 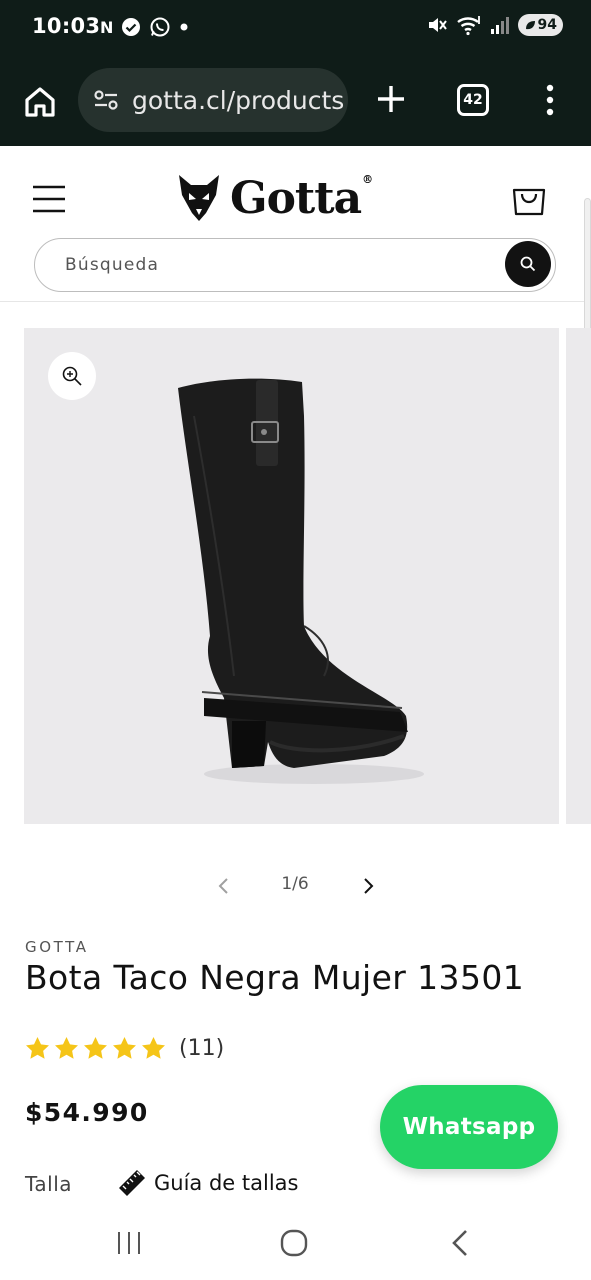 I want to click on tab-count: 42, so click(x=473, y=100).